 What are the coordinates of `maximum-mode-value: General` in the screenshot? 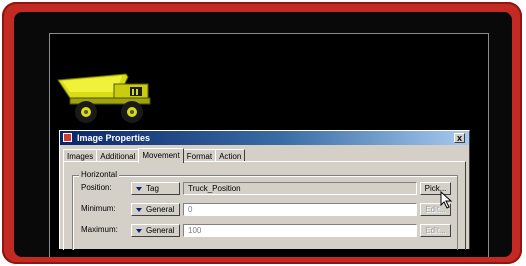 It's located at (160, 230).